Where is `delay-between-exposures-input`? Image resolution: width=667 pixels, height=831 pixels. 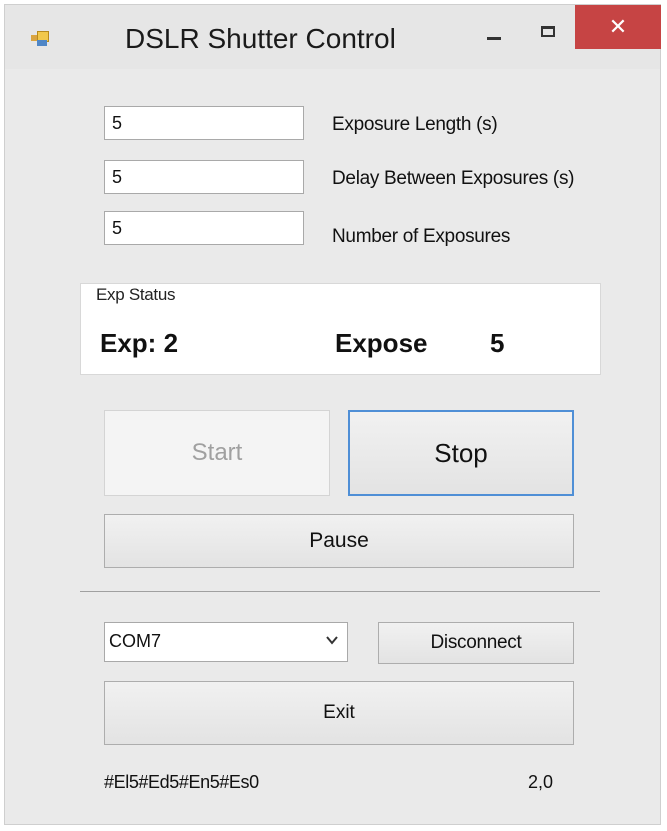 delay-between-exposures-input is located at coordinates (204, 177).